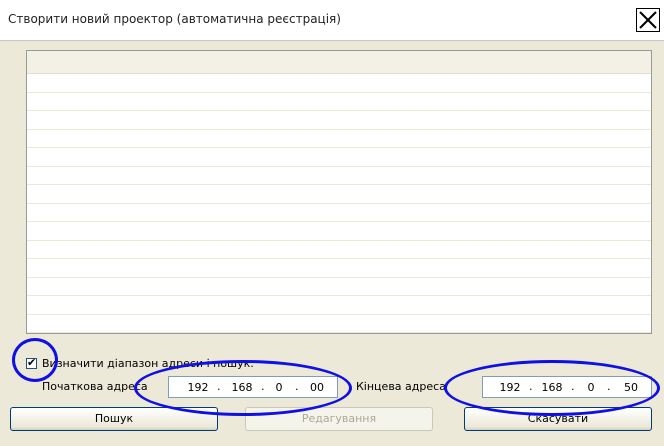  Describe the element at coordinates (243, 388) in the screenshot. I see `start-address-highlight-ring` at that location.